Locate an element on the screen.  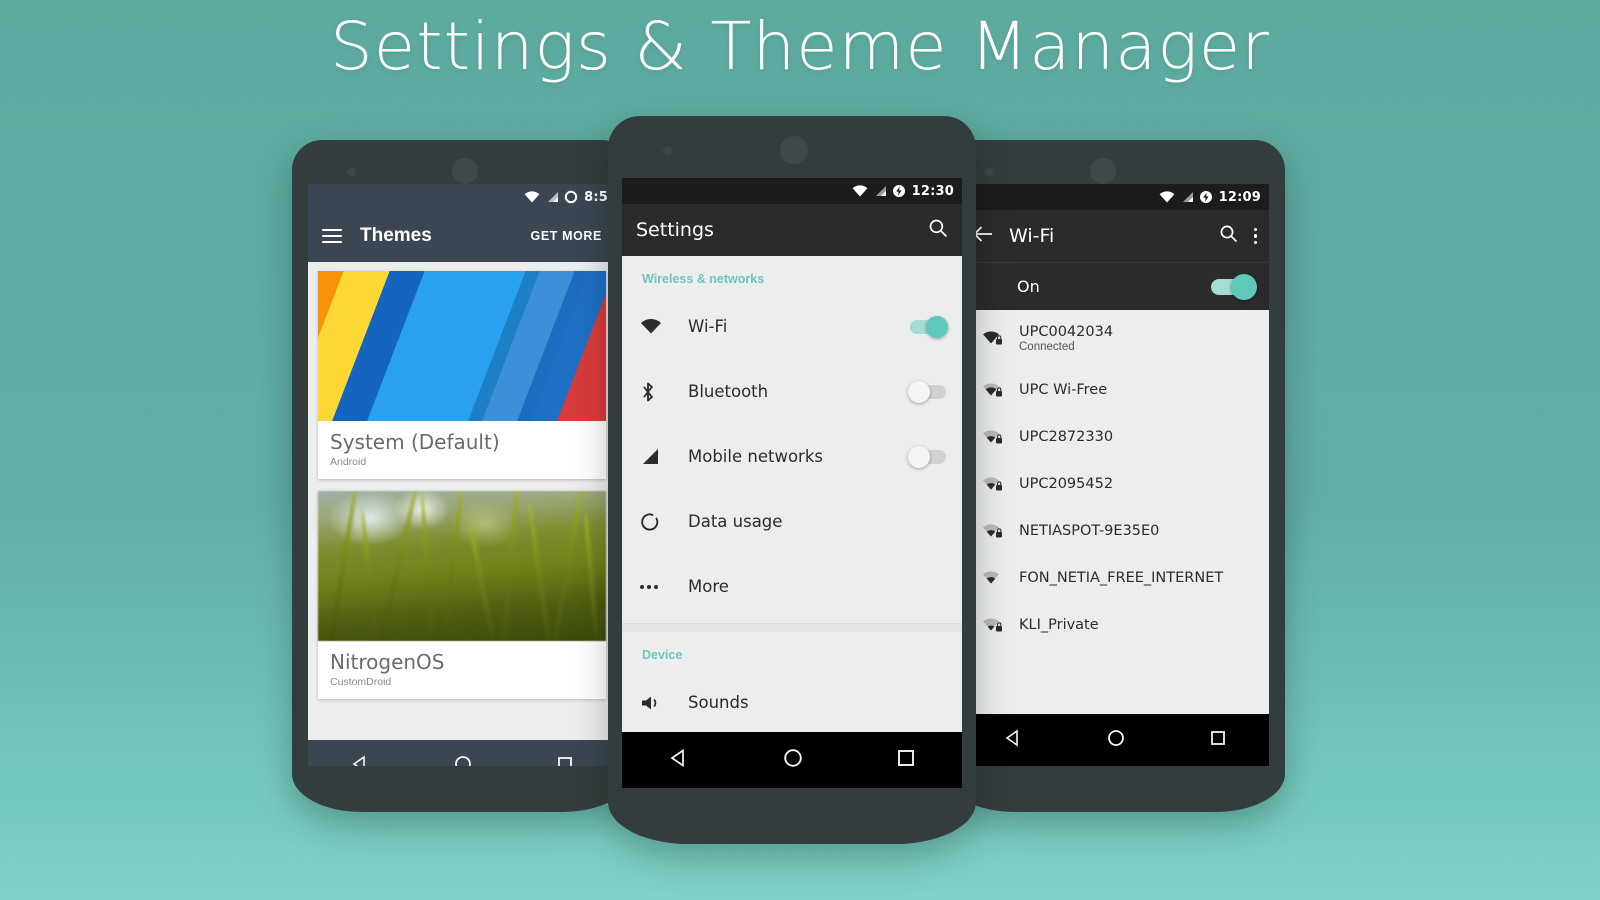
status-clock: 12:09 is located at coordinates (1239, 197).